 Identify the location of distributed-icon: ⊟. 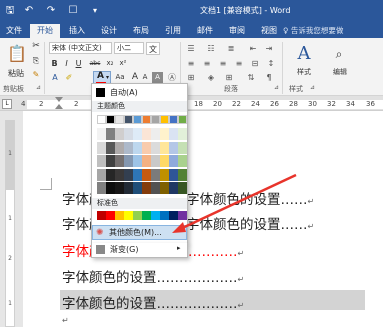
(255, 63).